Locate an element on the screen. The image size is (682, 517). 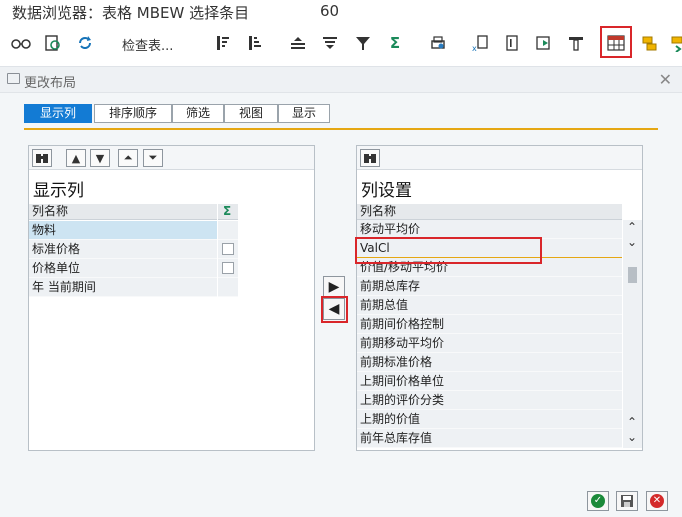
list-item: 上期间价格单位 is located at coordinates (489, 381).